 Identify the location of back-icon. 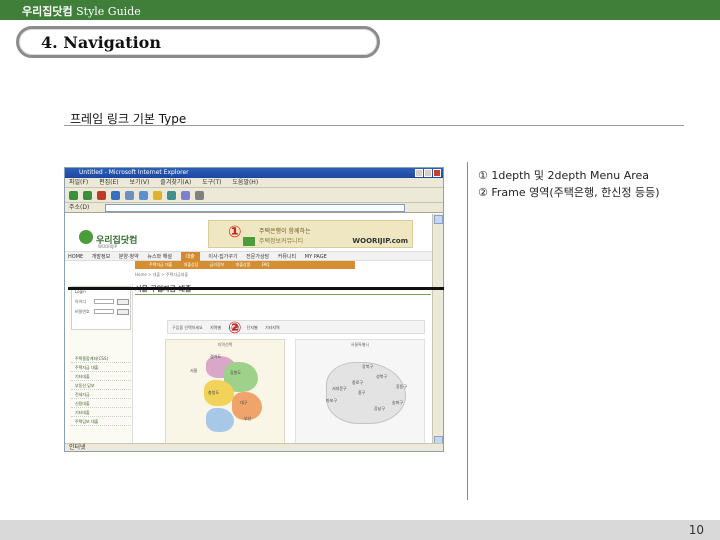
(73, 195).